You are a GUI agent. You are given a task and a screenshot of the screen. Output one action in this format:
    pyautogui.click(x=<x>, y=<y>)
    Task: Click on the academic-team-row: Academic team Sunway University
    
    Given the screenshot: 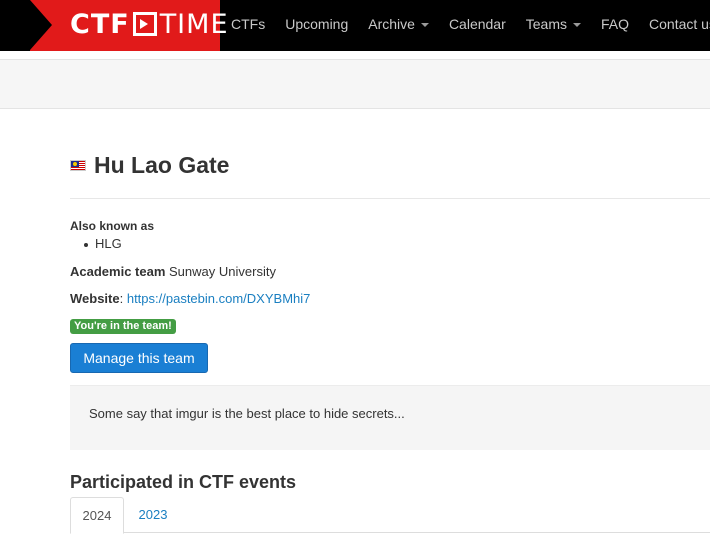 What is the action you would take?
    pyautogui.click(x=173, y=271)
    